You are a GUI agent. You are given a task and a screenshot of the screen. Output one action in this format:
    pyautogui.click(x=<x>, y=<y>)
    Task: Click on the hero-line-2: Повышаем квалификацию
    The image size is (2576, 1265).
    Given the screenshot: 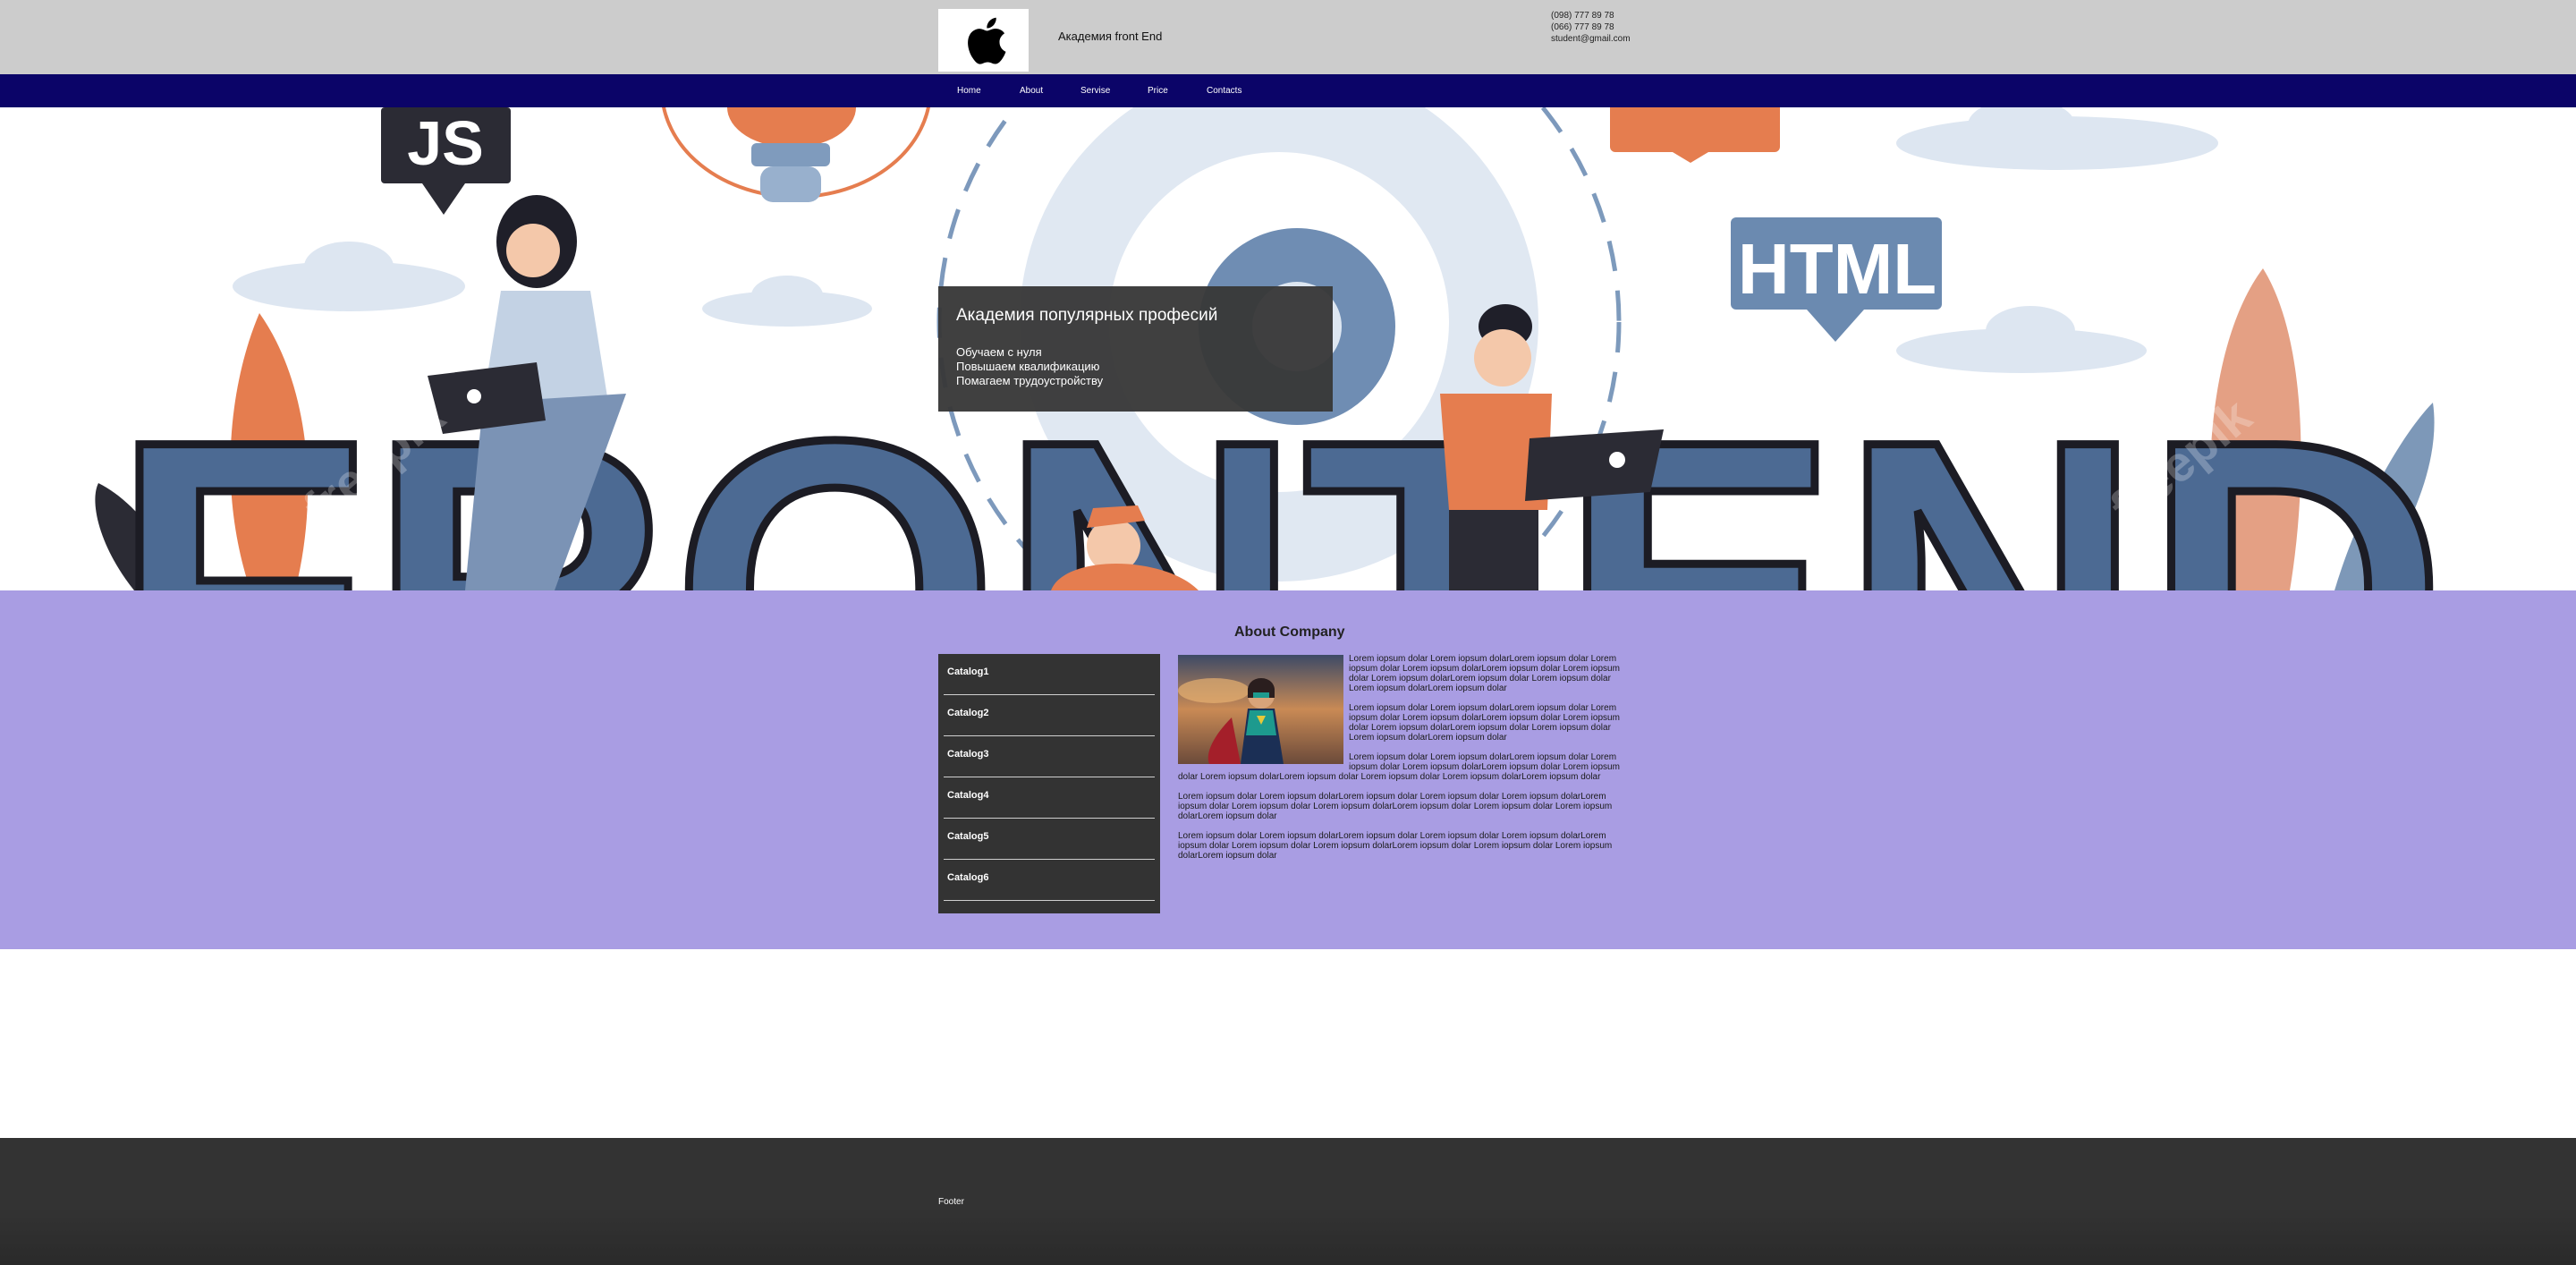 What is the action you would take?
    pyautogui.click(x=1028, y=366)
    